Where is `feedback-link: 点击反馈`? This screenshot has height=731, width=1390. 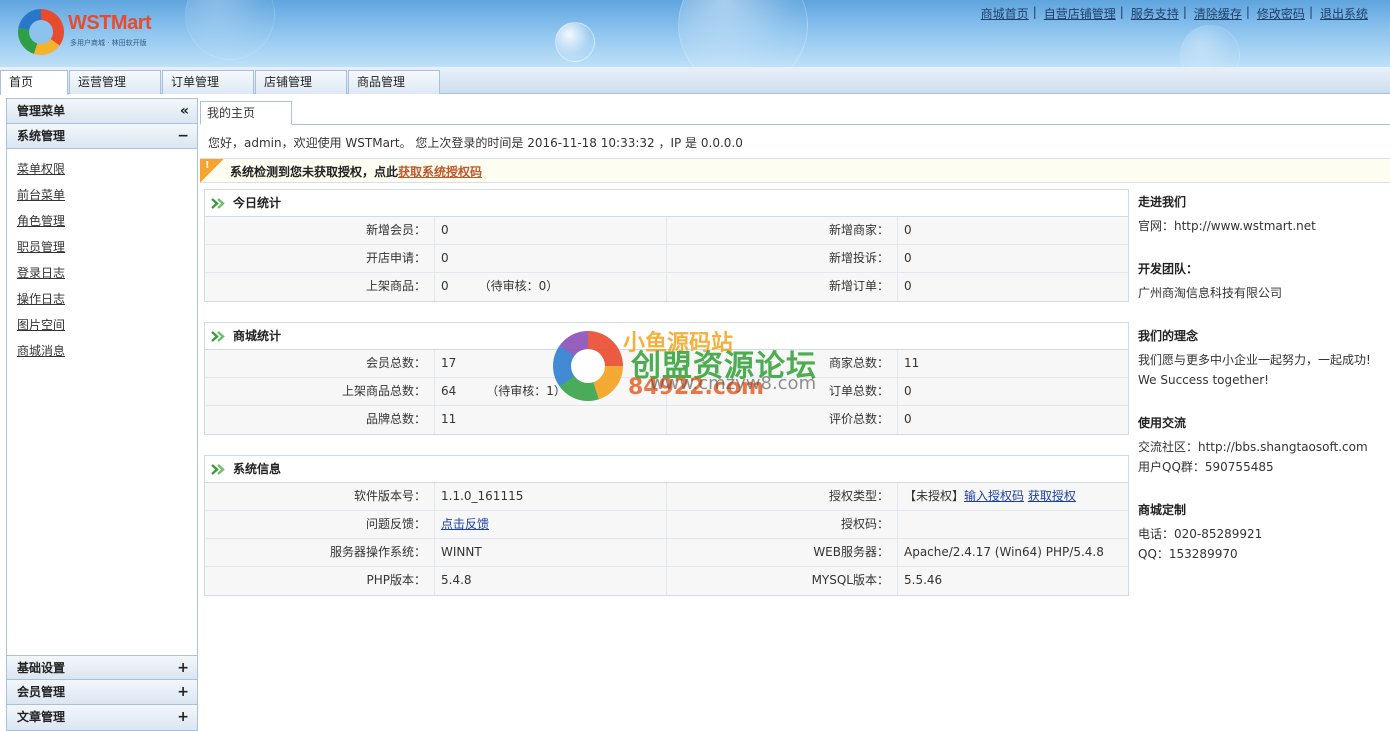
feedback-link: 点击反馈 is located at coordinates (465, 524).